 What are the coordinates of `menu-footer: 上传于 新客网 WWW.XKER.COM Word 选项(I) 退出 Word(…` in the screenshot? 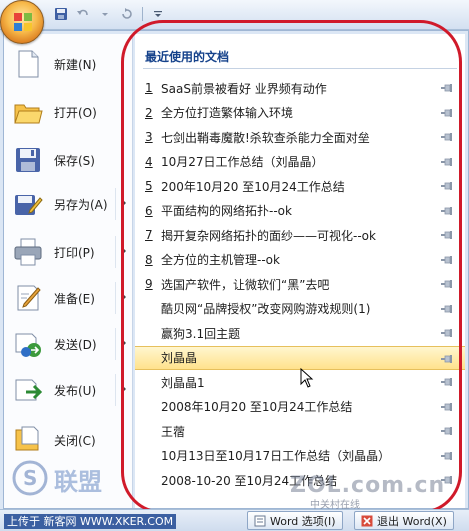 It's located at (234, 520).